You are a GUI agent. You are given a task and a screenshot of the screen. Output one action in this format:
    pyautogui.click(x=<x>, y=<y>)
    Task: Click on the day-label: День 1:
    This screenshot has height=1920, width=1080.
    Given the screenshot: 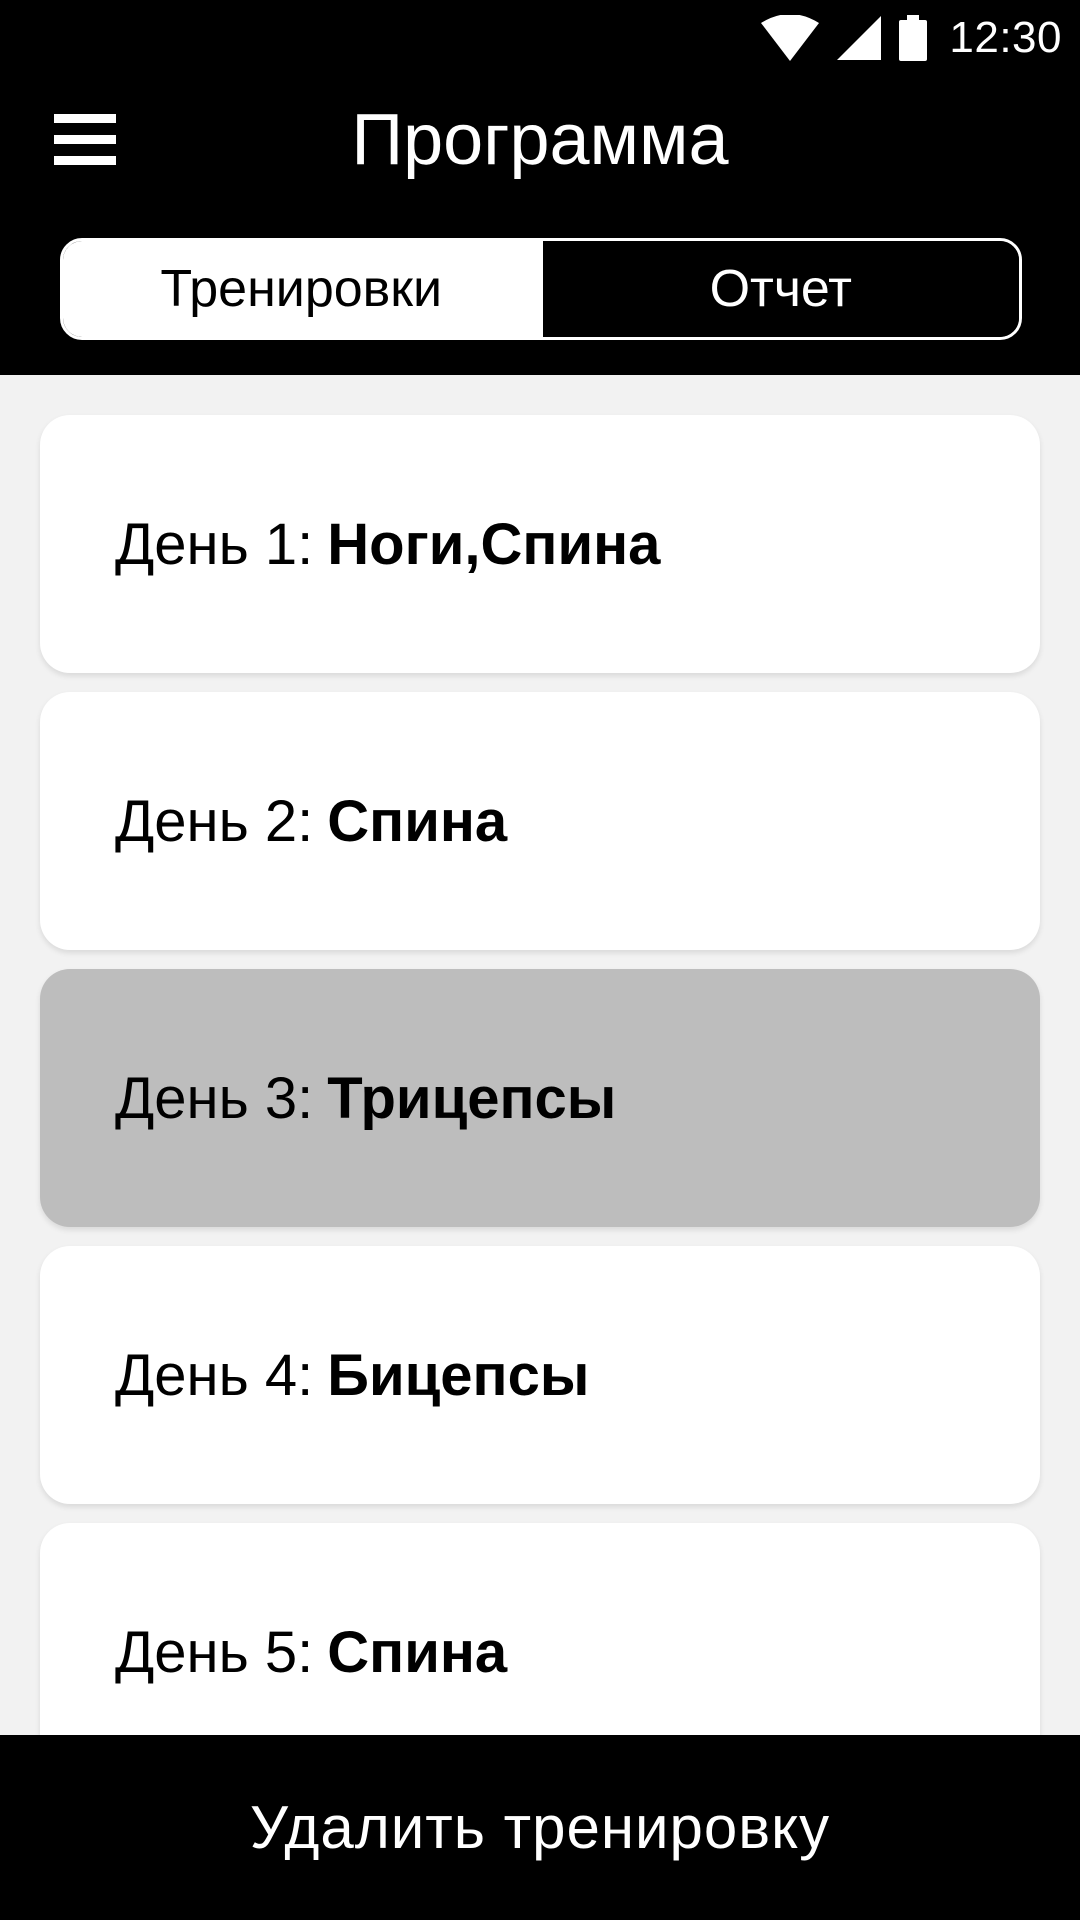 What is the action you would take?
    pyautogui.click(x=214, y=544)
    